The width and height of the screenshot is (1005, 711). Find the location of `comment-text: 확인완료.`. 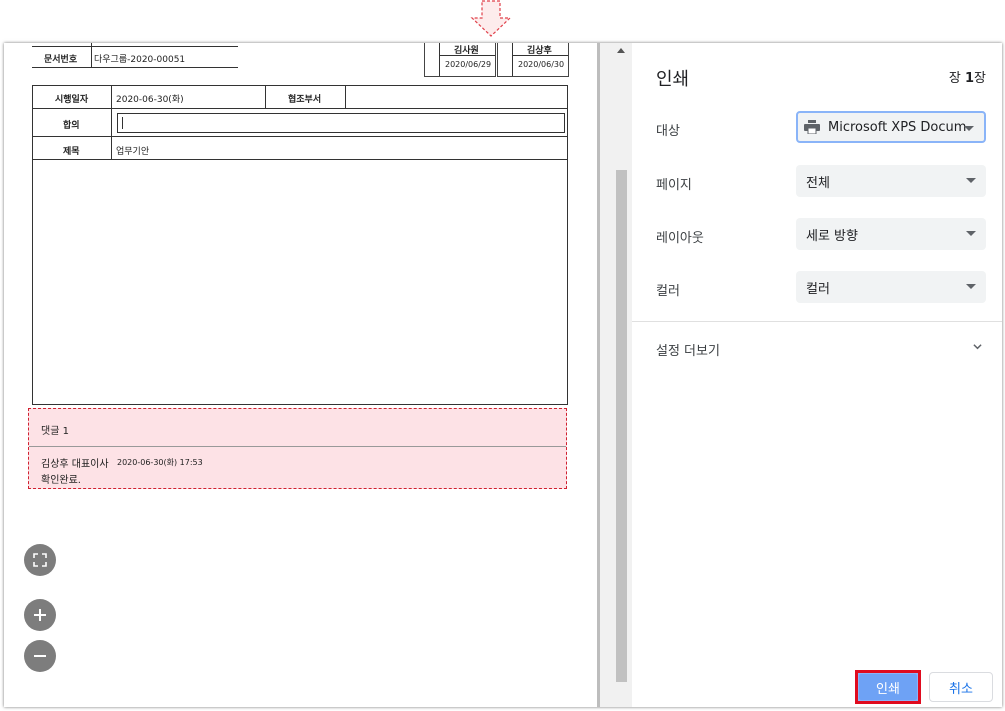

comment-text: 확인완료. is located at coordinates (61, 480).